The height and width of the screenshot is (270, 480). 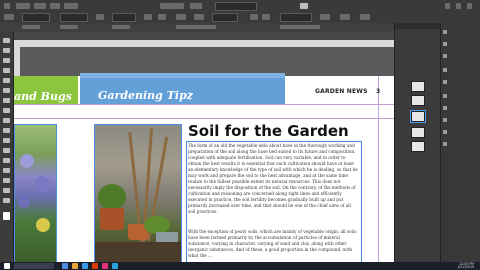 I want to click on article-title: Soil for the Garden, so click(x=268, y=131).